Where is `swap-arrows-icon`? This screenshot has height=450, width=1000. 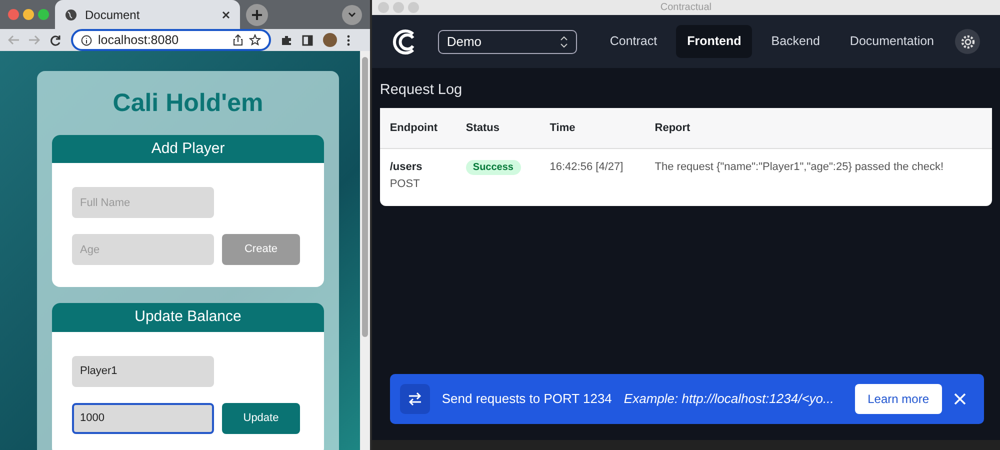
swap-arrows-icon is located at coordinates (415, 399).